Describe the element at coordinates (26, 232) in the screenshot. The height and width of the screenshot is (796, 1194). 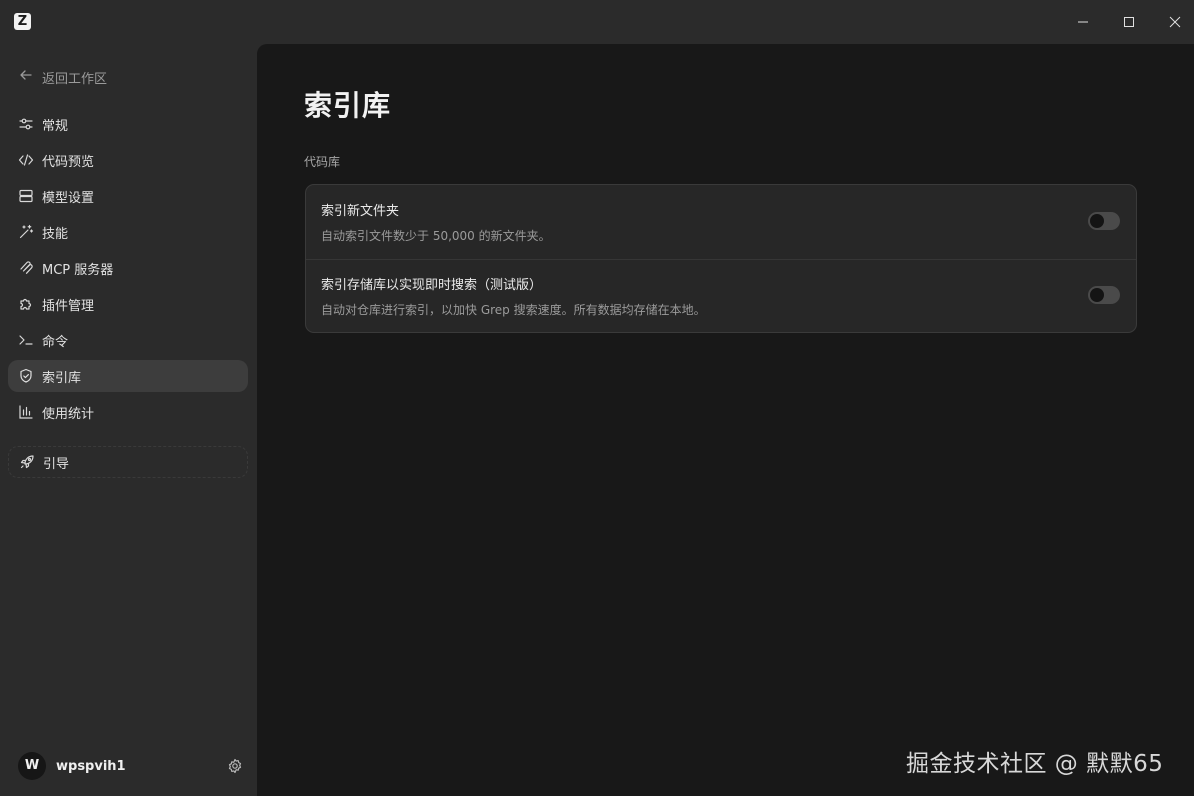
I see `magic-wand-icon` at that location.